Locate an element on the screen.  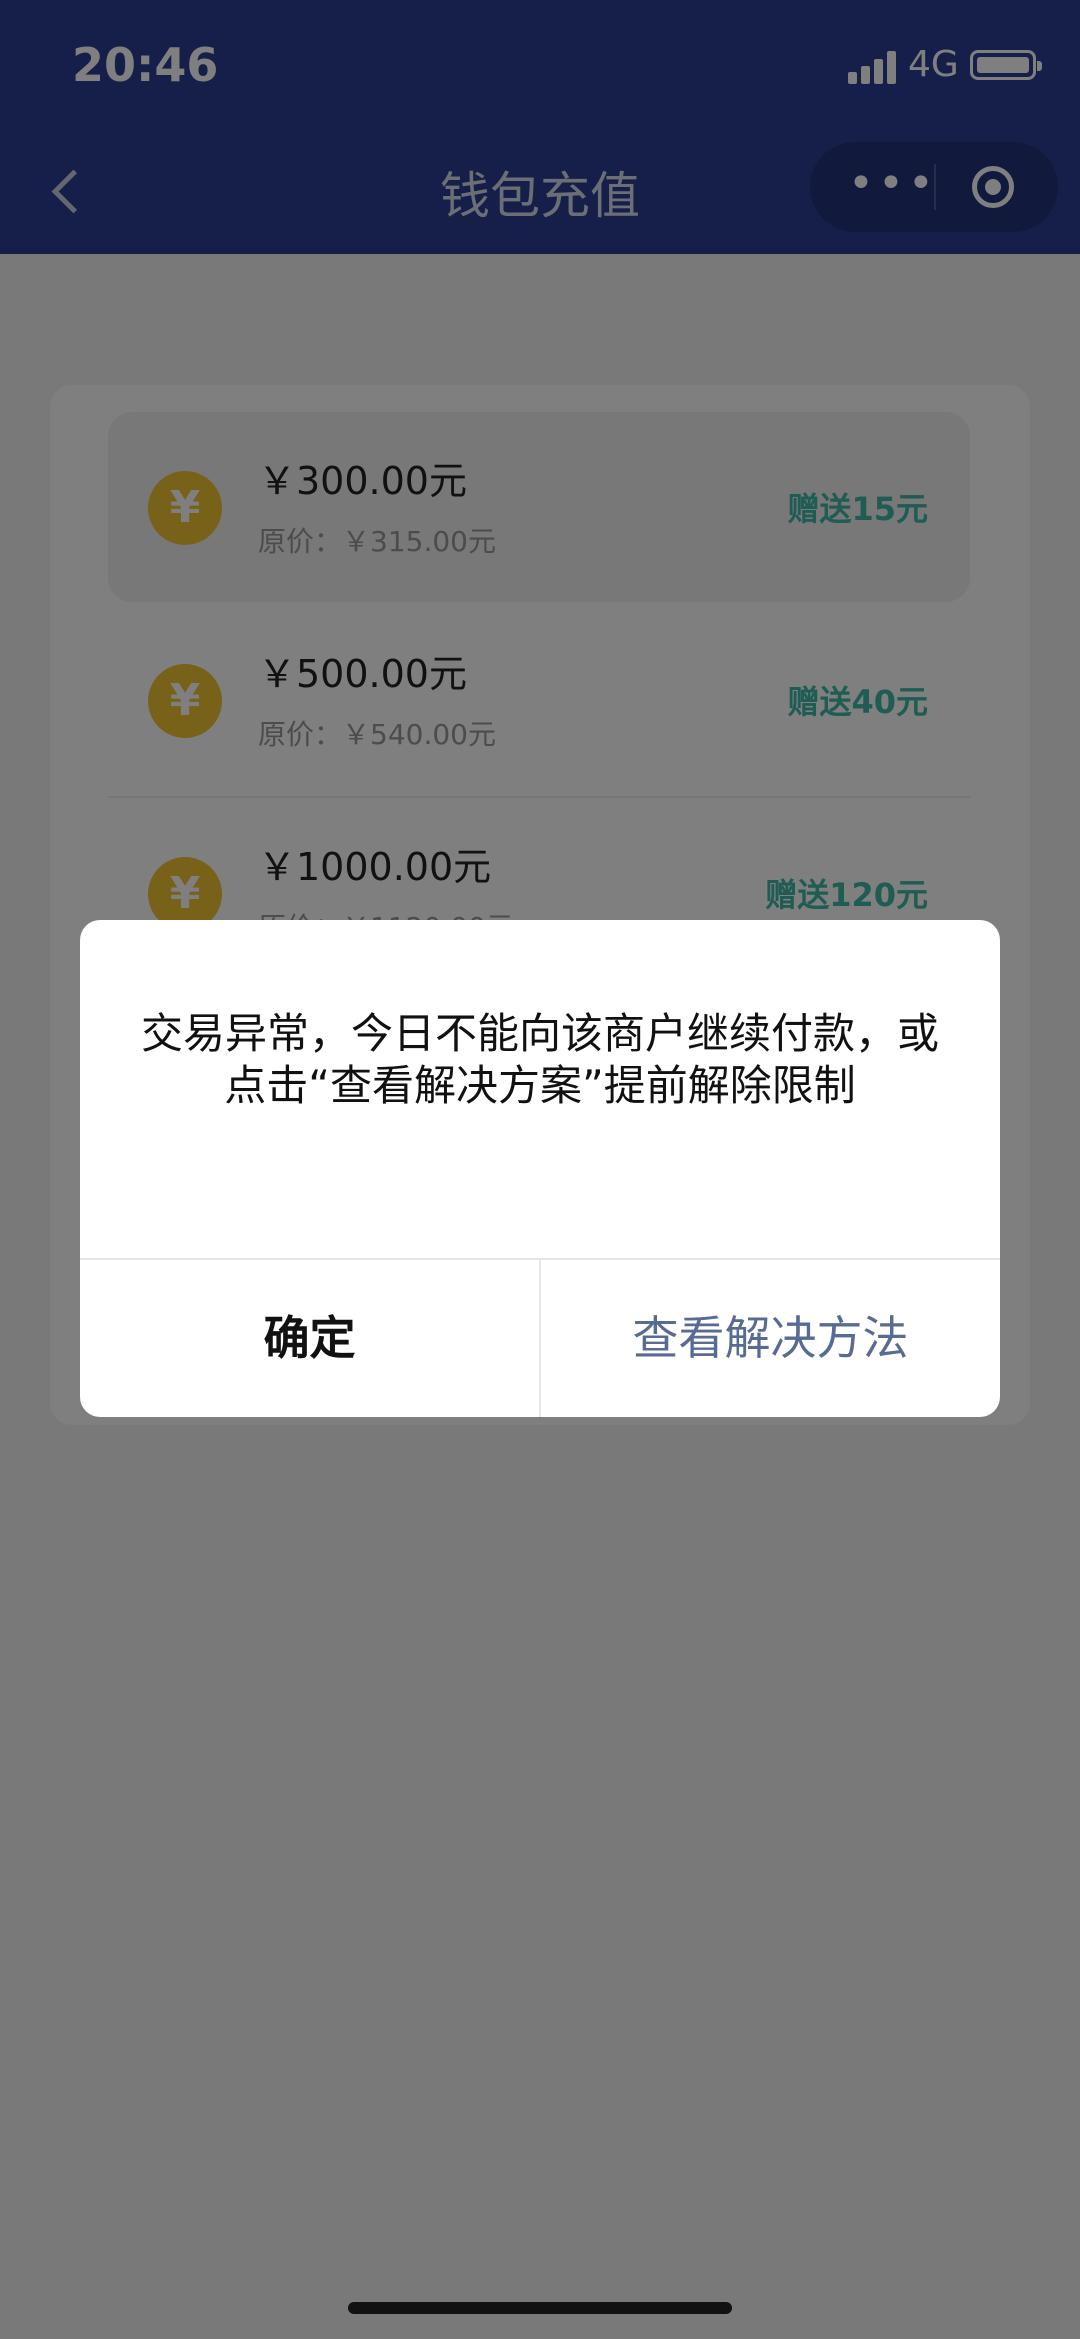
home-indicator is located at coordinates (540, 2308).